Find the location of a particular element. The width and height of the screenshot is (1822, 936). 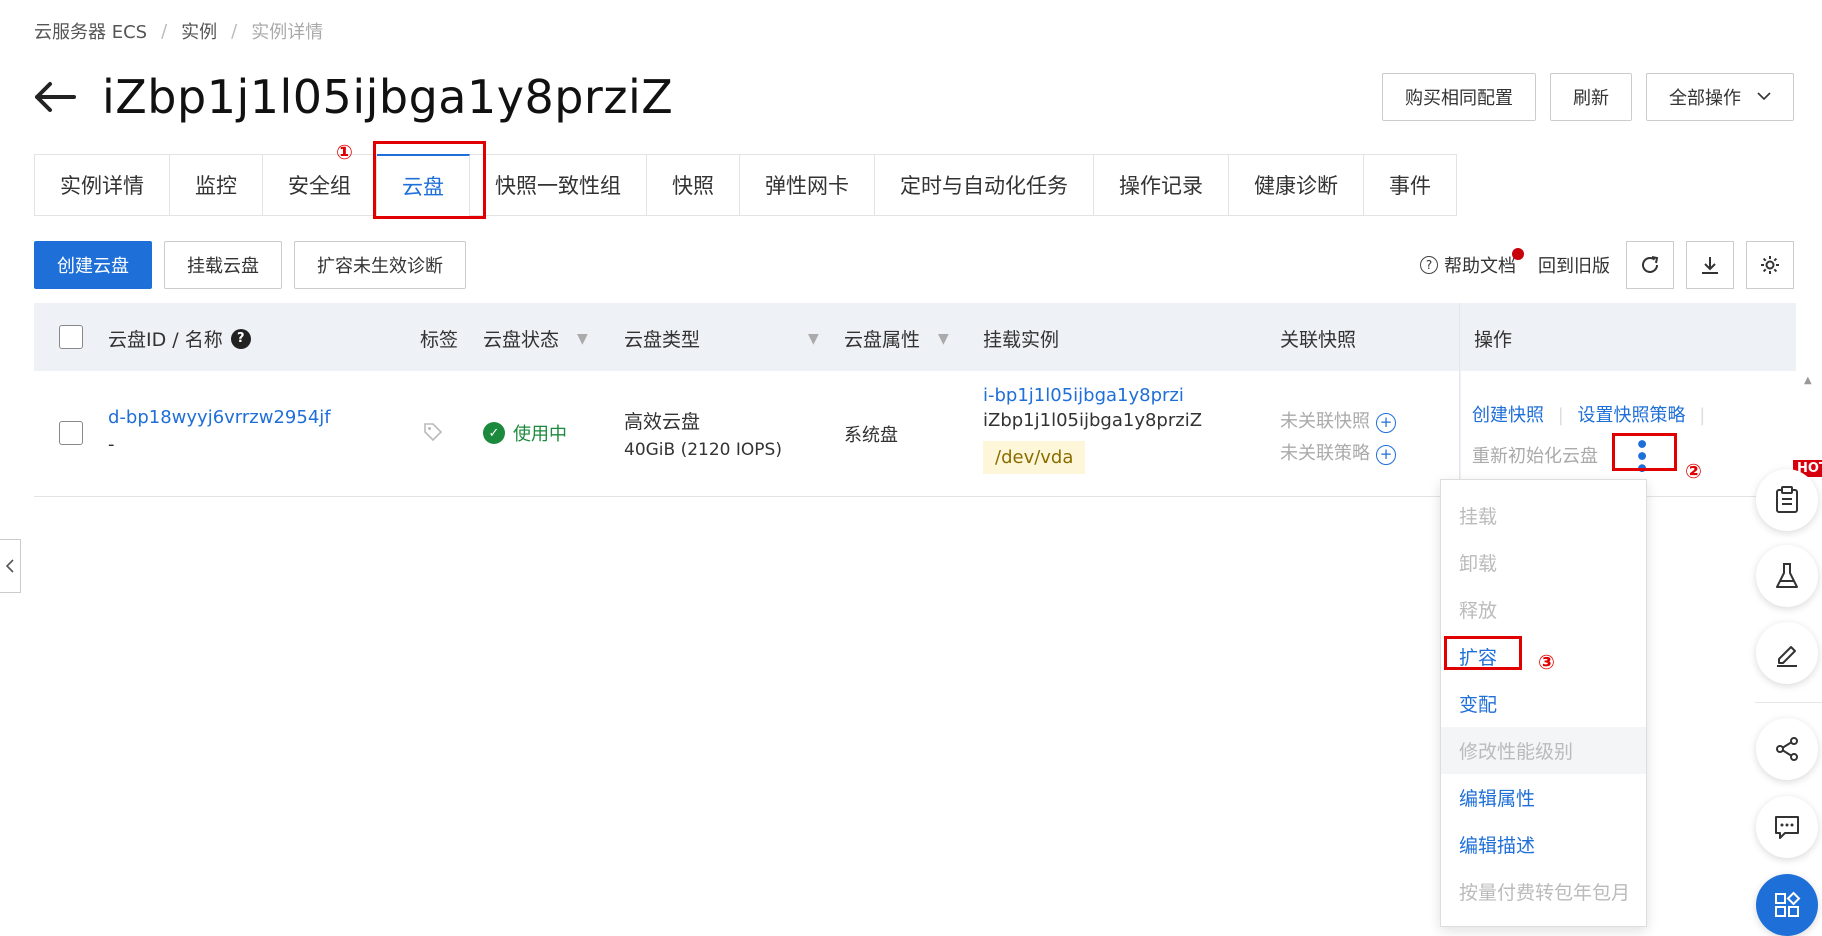

menu-item-change-config: 变配 is located at coordinates (1543, 703).